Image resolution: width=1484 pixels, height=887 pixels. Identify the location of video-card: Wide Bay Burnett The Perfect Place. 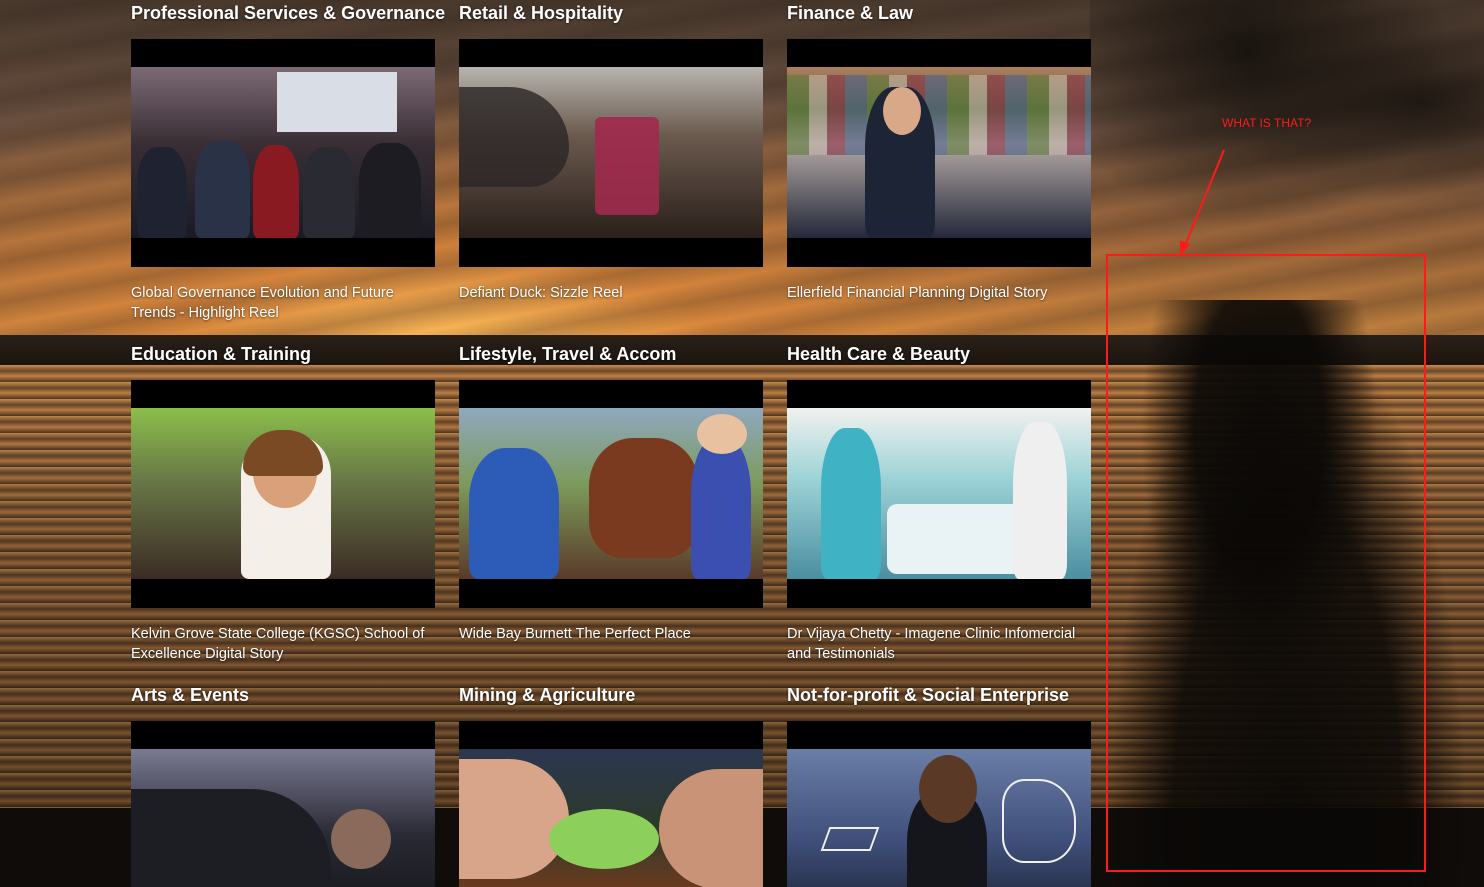
(611, 512).